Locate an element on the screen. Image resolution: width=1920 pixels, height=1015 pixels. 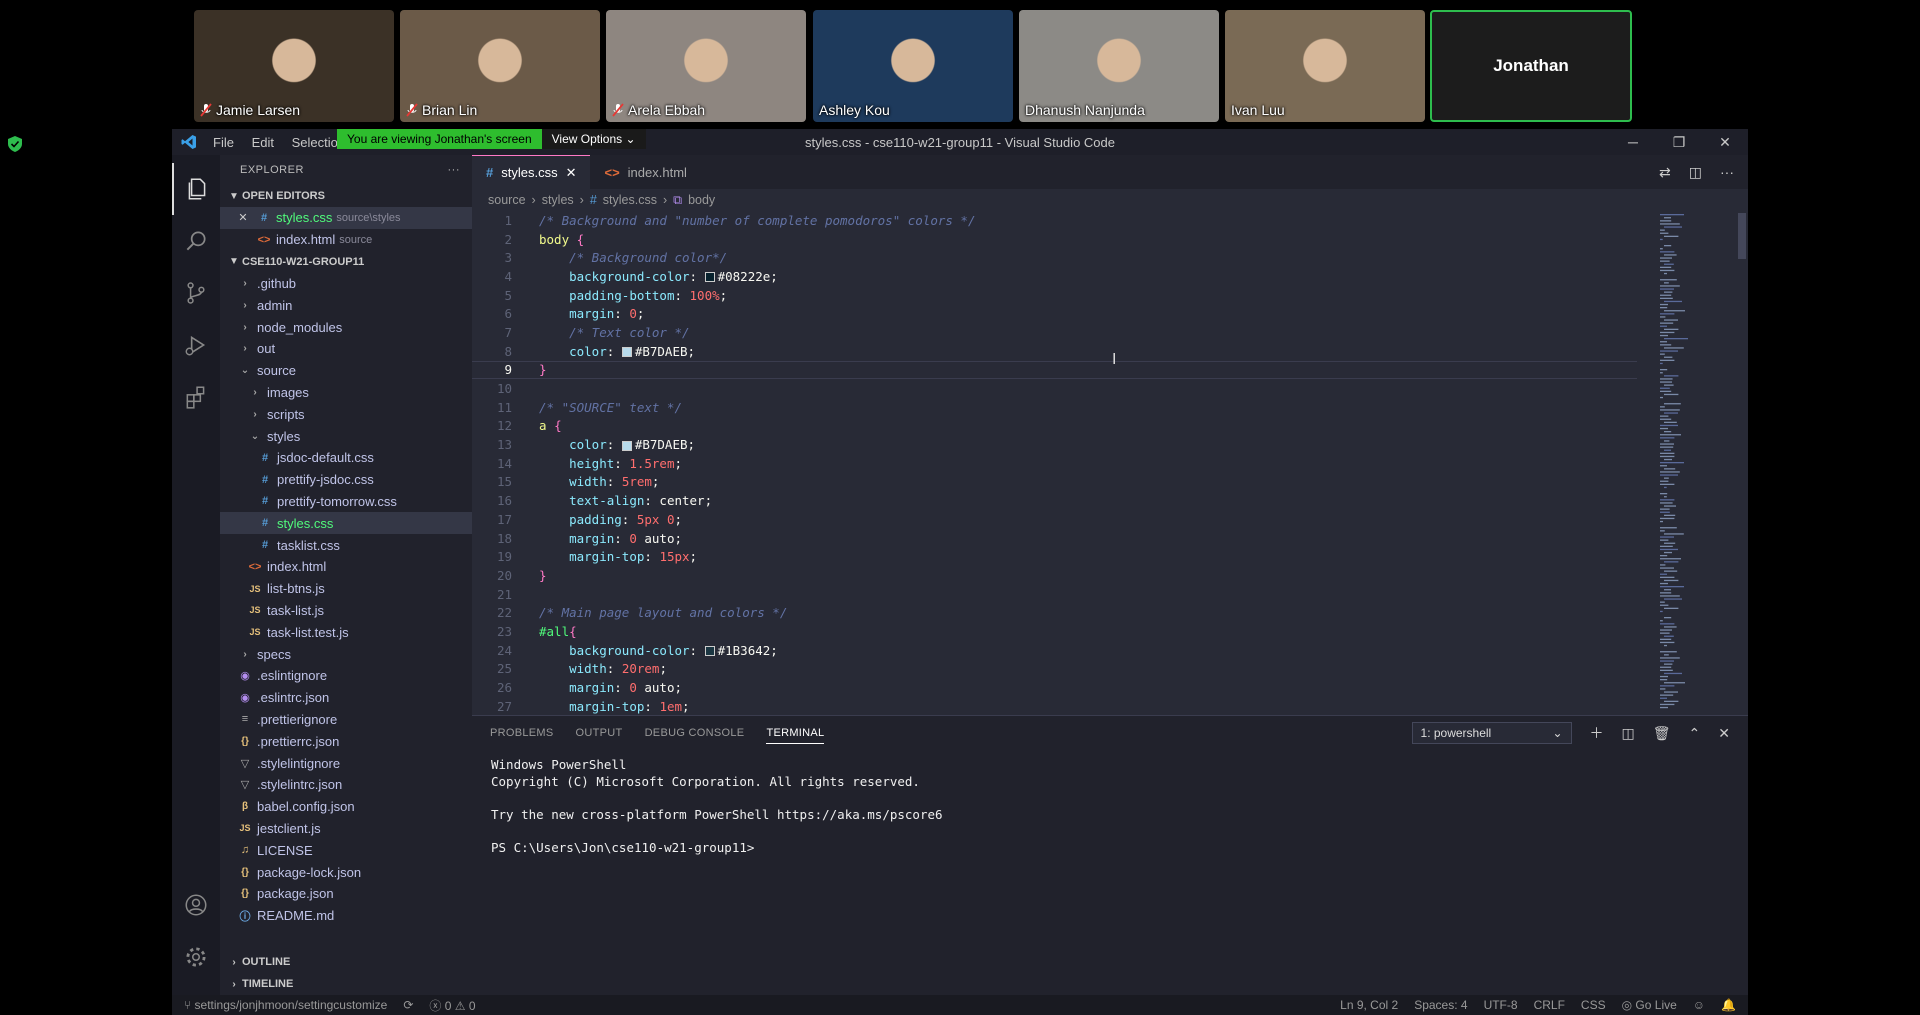
feedback-icon: ☺ is located at coordinates (1699, 1005).